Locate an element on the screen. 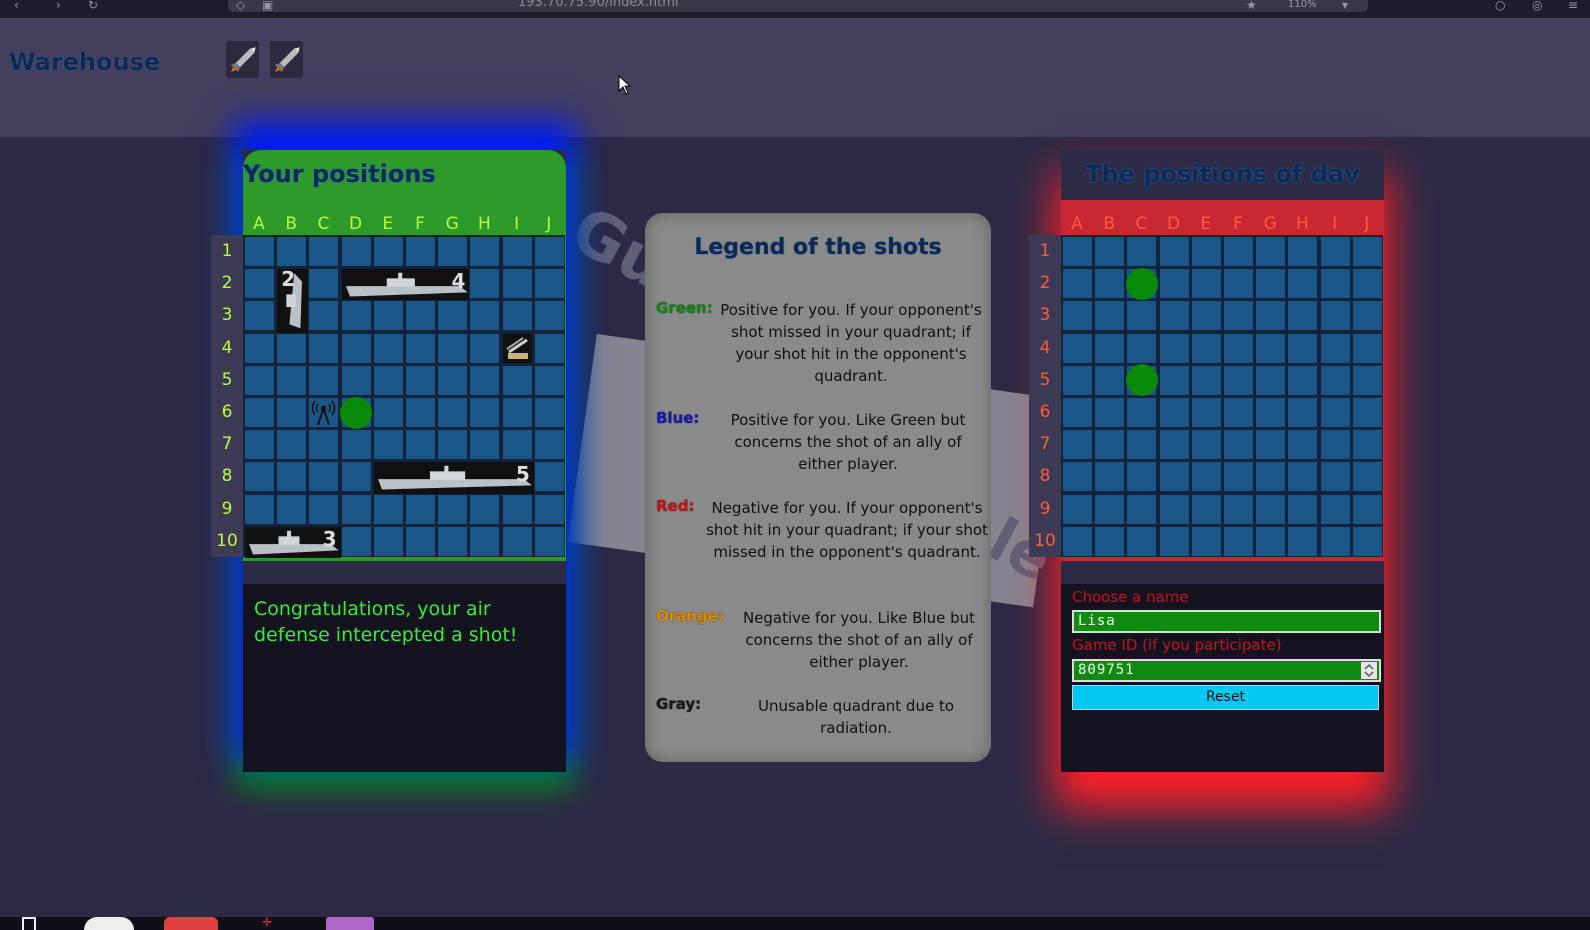  bookmark-icon: ▾ is located at coordinates (1345, 5).